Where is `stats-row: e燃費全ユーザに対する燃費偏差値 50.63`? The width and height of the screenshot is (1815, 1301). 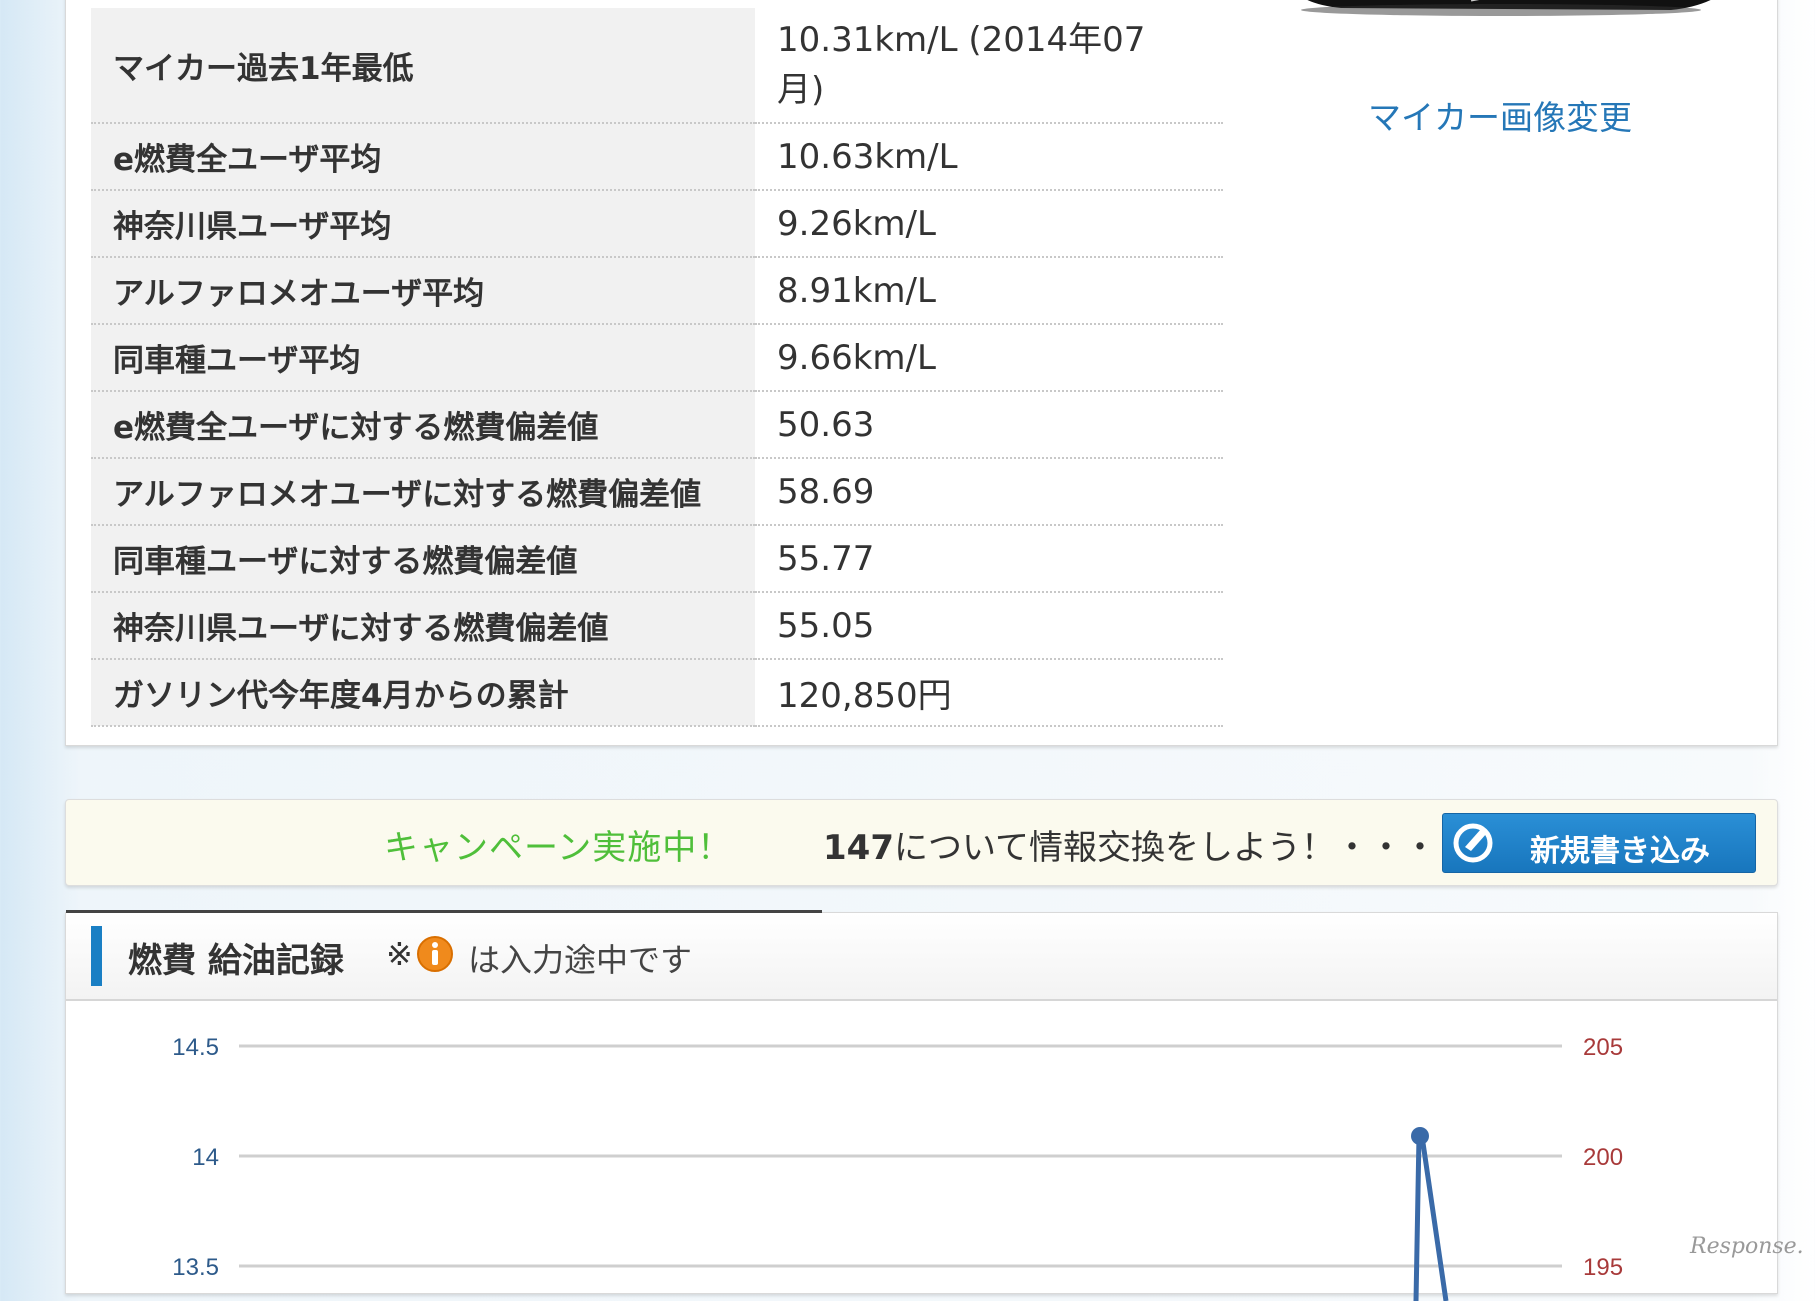
stats-row: e燃費全ユーザに対する燃費偏差値 50.63 is located at coordinates (657, 425).